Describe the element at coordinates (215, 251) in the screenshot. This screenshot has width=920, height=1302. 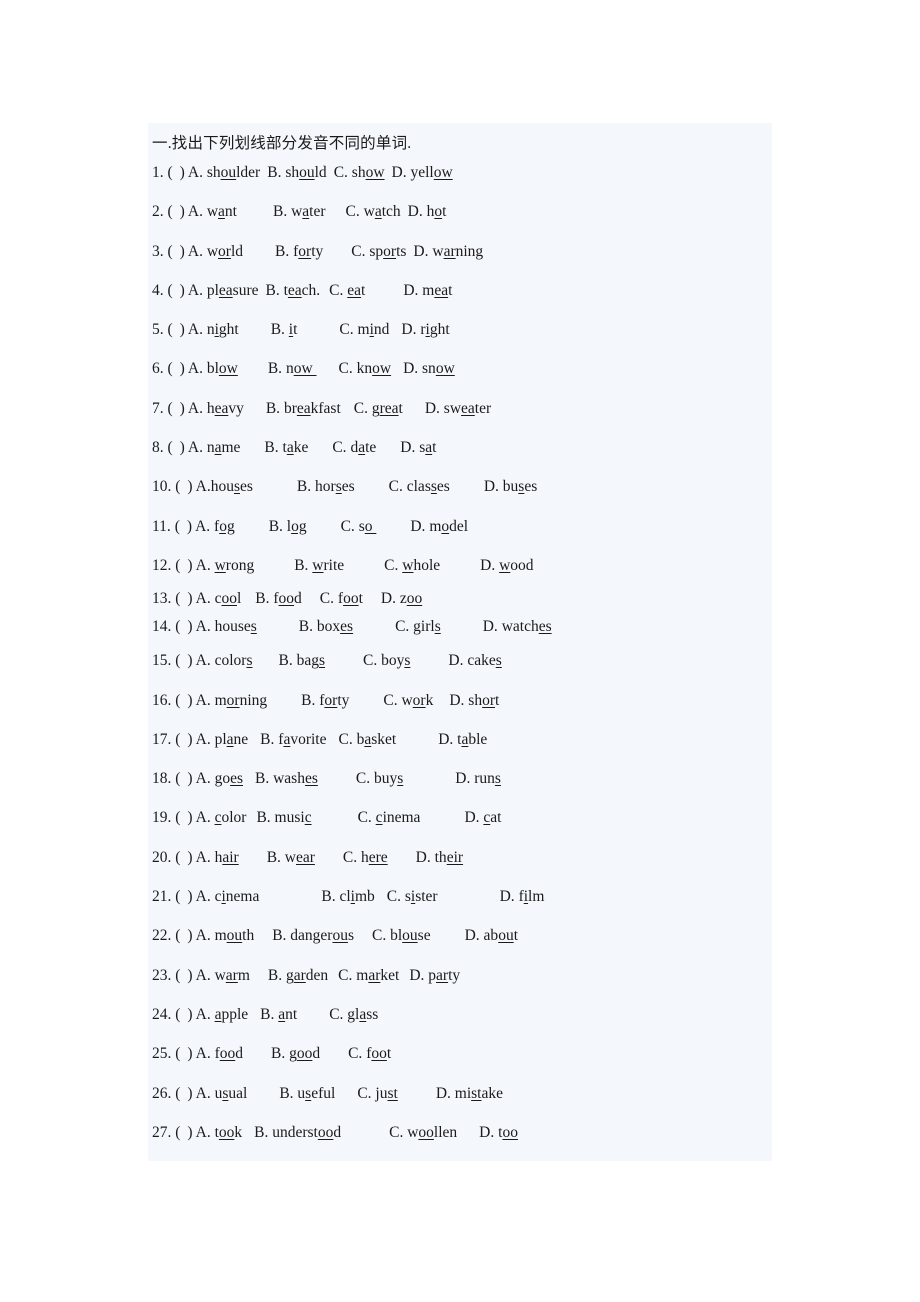
I see `answer-option: A. world` at that location.